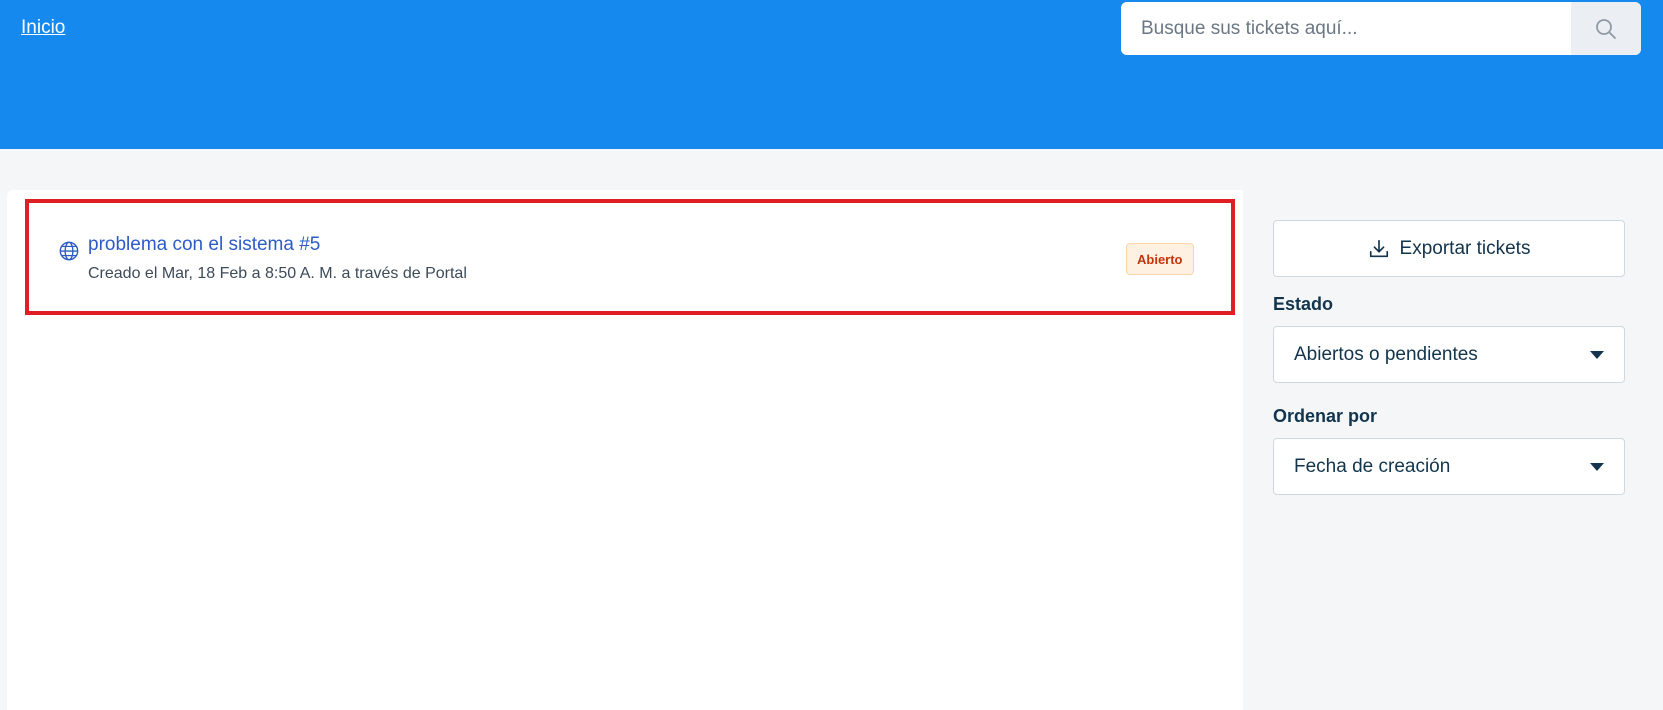 Image resolution: width=1663 pixels, height=710 pixels. Describe the element at coordinates (1465, 248) in the screenshot. I see `export-label: Exportar tickets` at that location.